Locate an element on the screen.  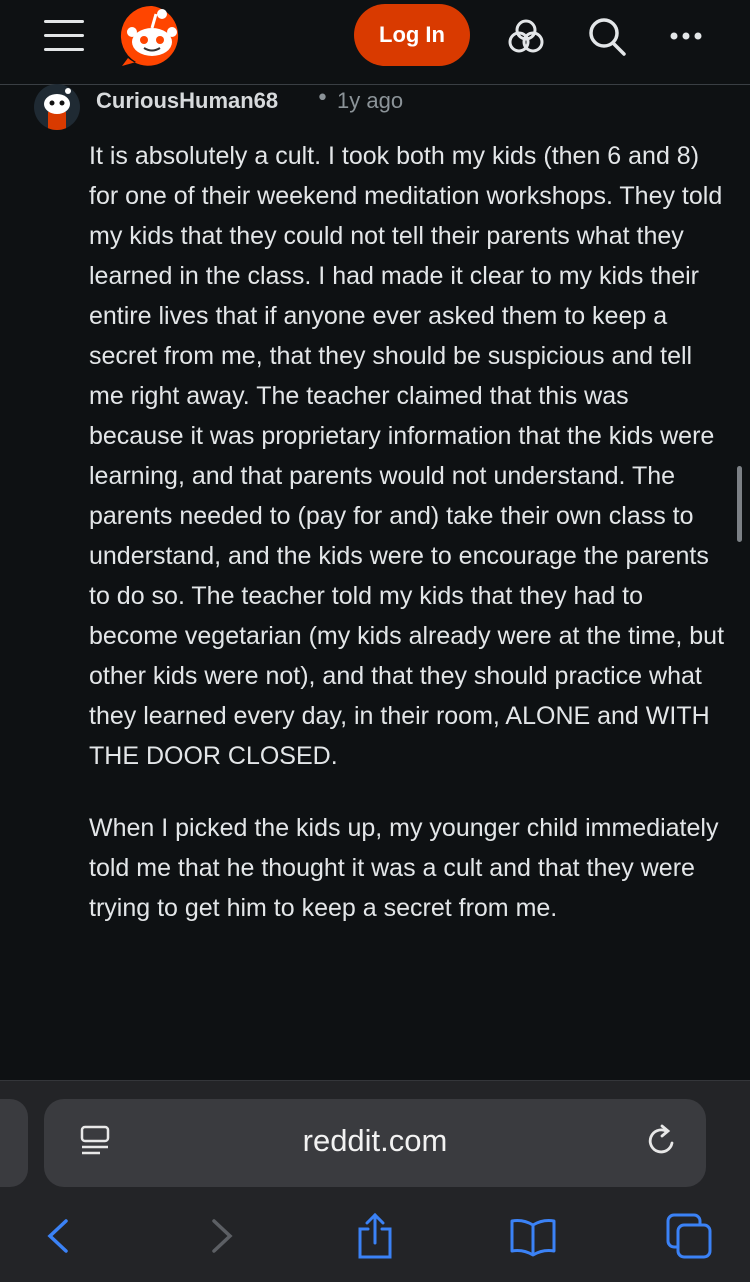
forward-icon is located at coordinates (221, 1236).